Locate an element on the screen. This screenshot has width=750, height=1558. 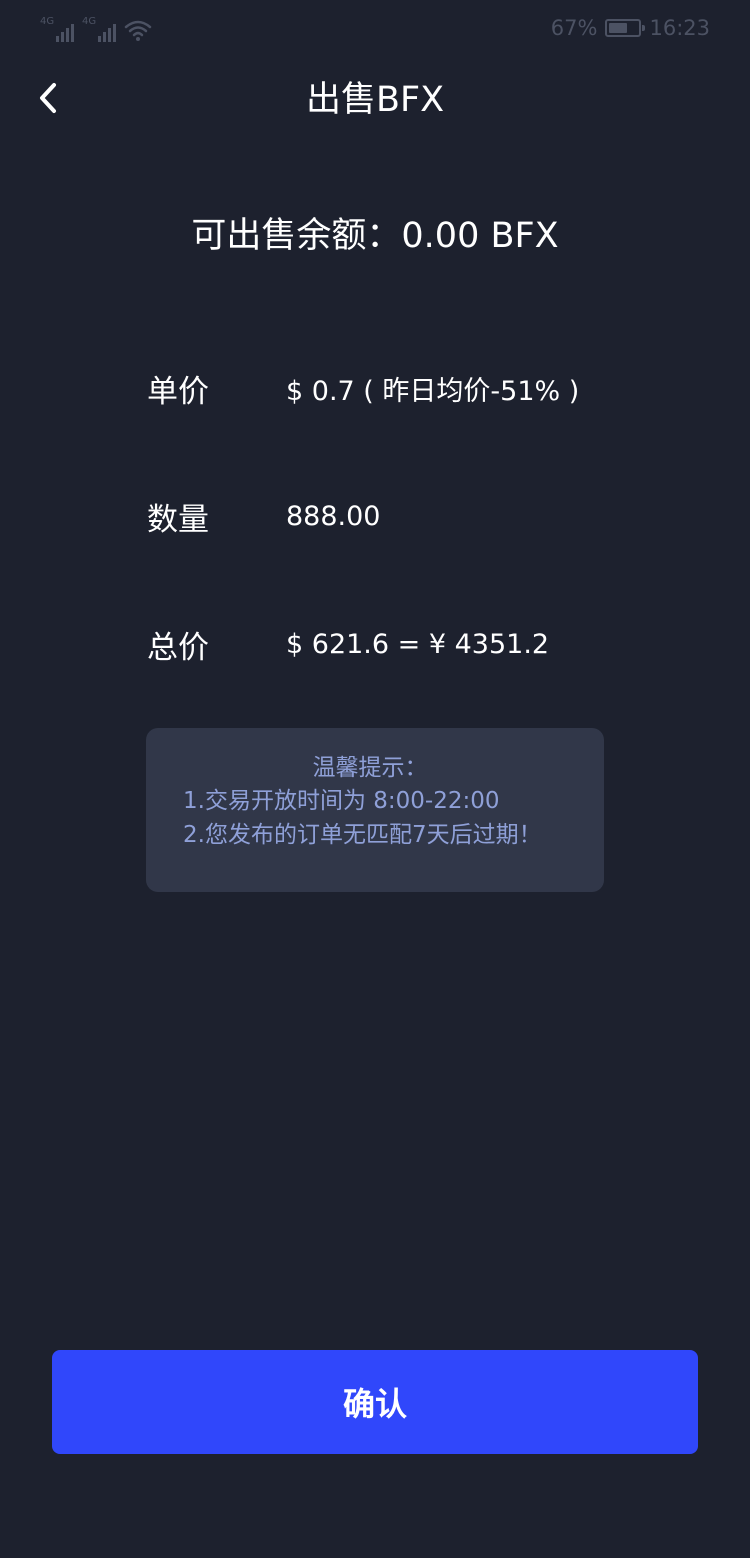
page-title: 出售BFX is located at coordinates (375, 100).